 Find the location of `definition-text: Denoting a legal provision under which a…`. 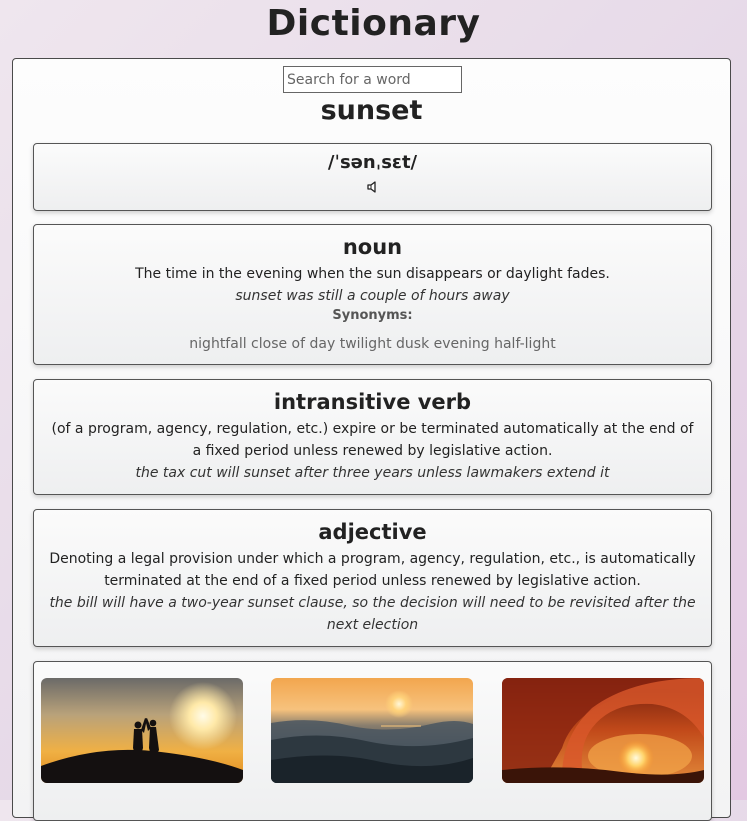

definition-text: Denoting a legal provision under which a… is located at coordinates (372, 570).